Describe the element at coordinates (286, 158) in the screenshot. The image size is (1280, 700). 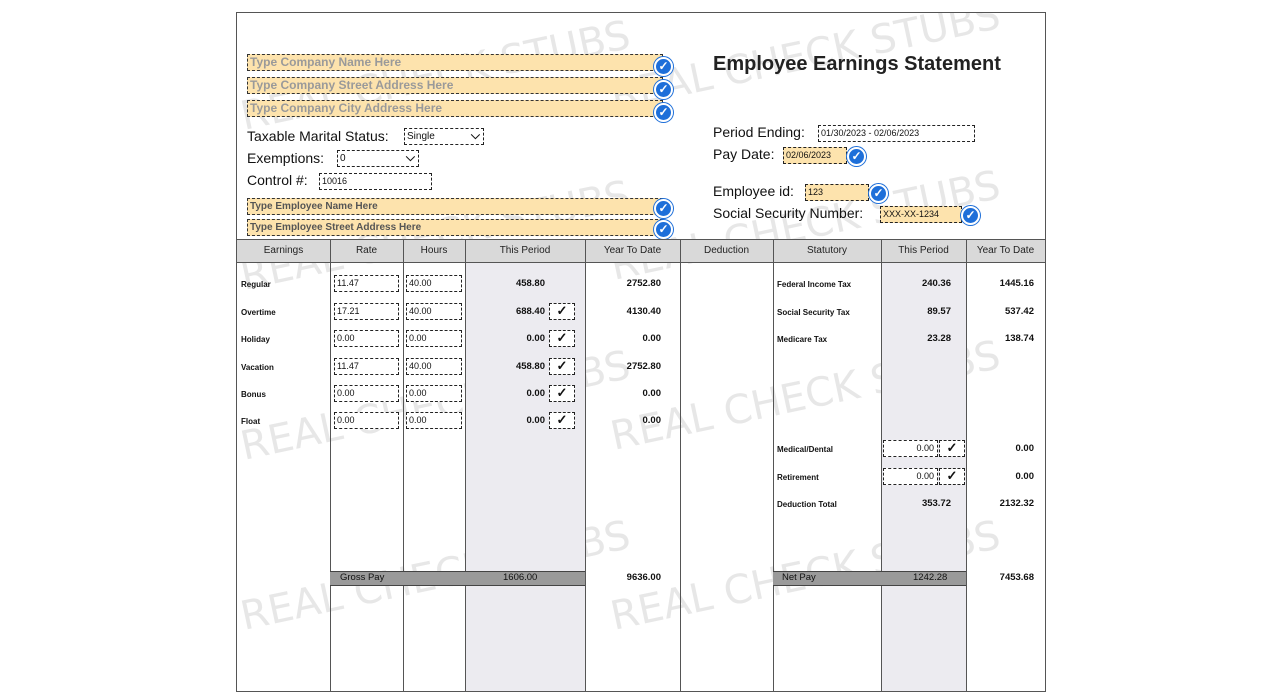
I see `exemptions-label: Exemptions:` at that location.